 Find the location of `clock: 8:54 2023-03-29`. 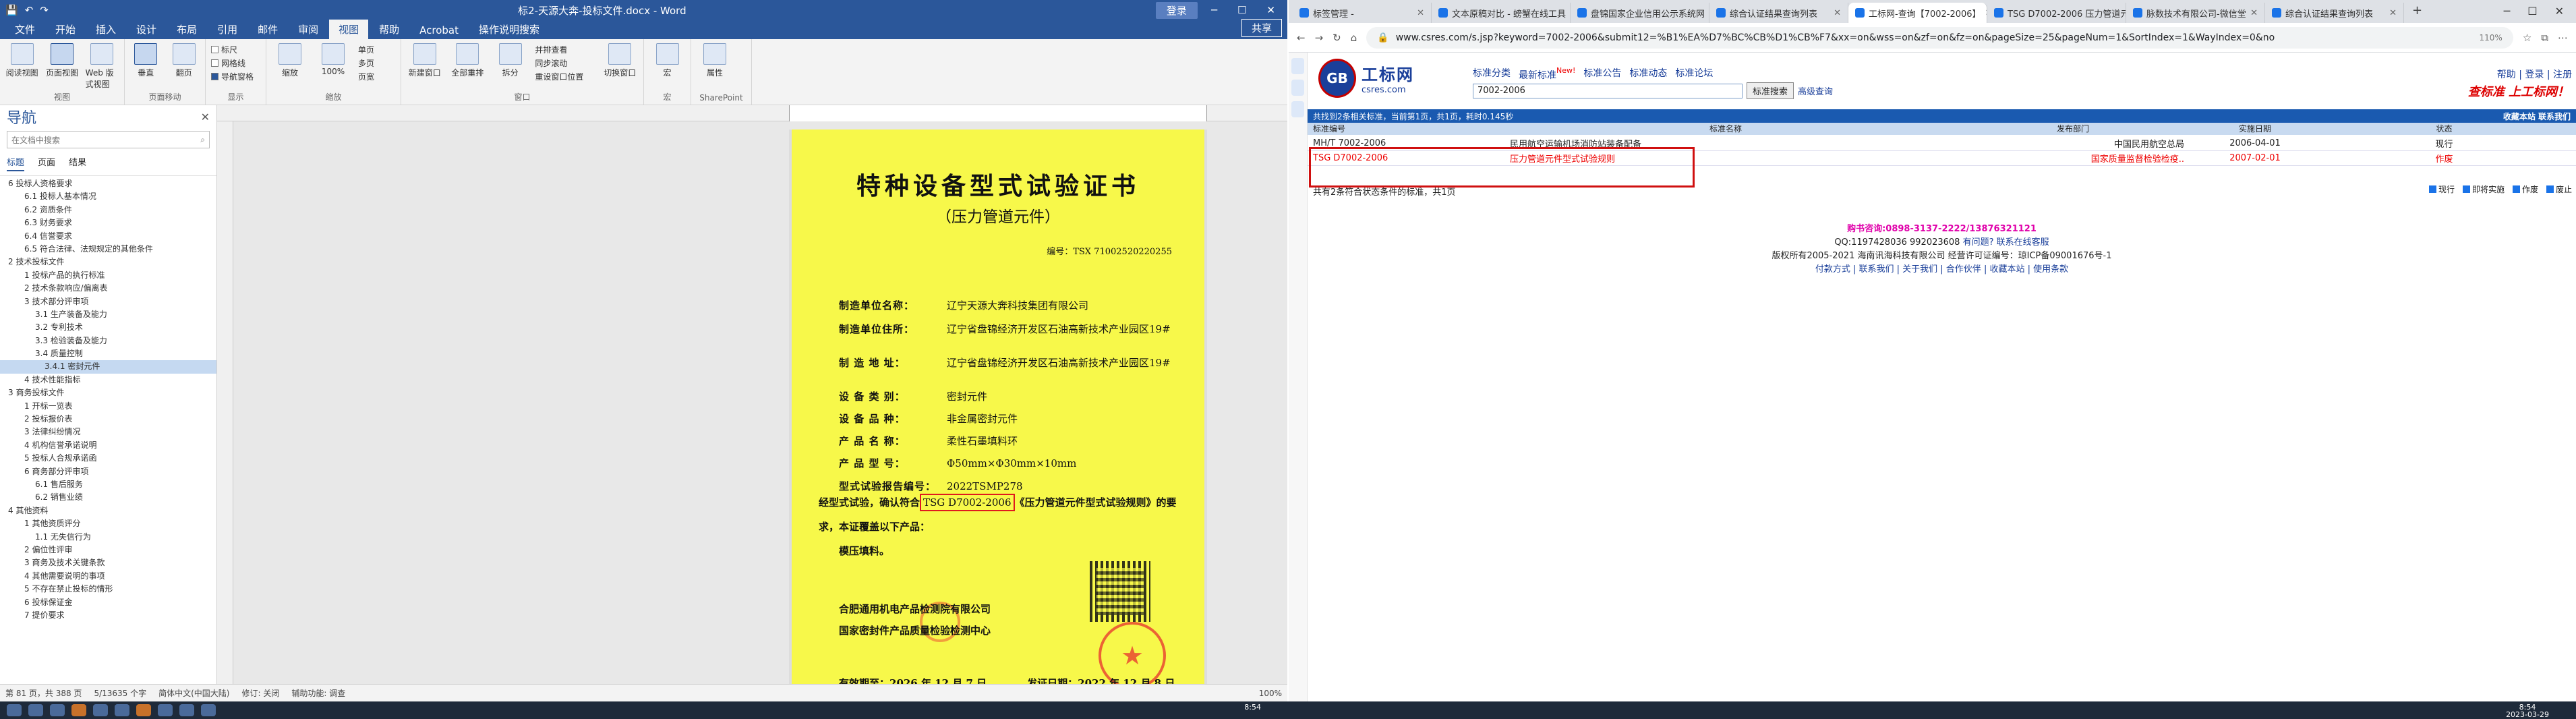

clock: 8:54 2023-03-29 is located at coordinates (2527, 710).